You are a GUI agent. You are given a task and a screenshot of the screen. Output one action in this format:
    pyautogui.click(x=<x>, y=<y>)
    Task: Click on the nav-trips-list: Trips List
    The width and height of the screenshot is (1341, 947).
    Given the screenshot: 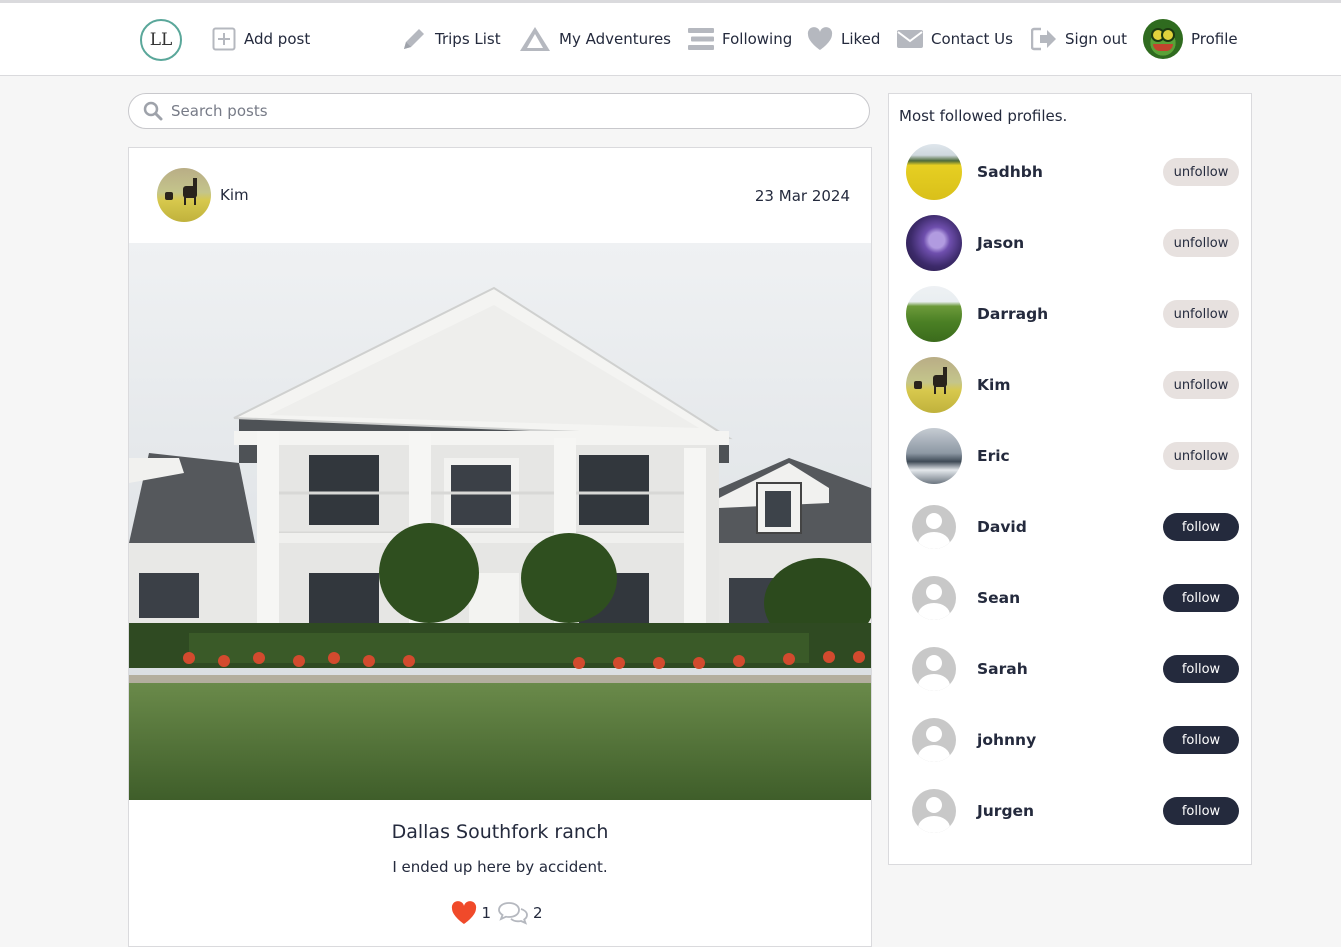 What is the action you would take?
    pyautogui.click(x=451, y=39)
    